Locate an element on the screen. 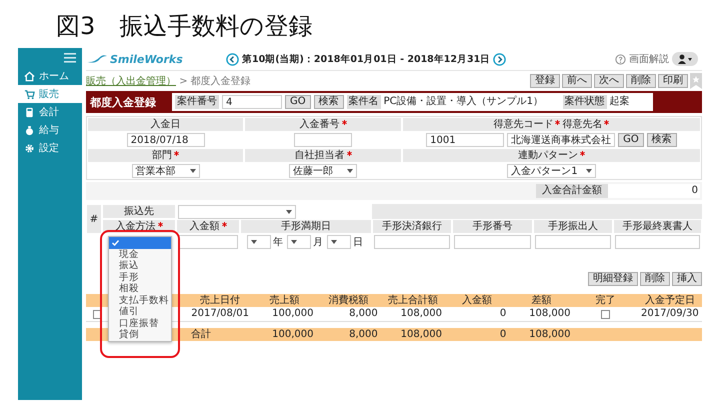 The width and height of the screenshot is (720, 405). date-unit: 年 is located at coordinates (278, 242).